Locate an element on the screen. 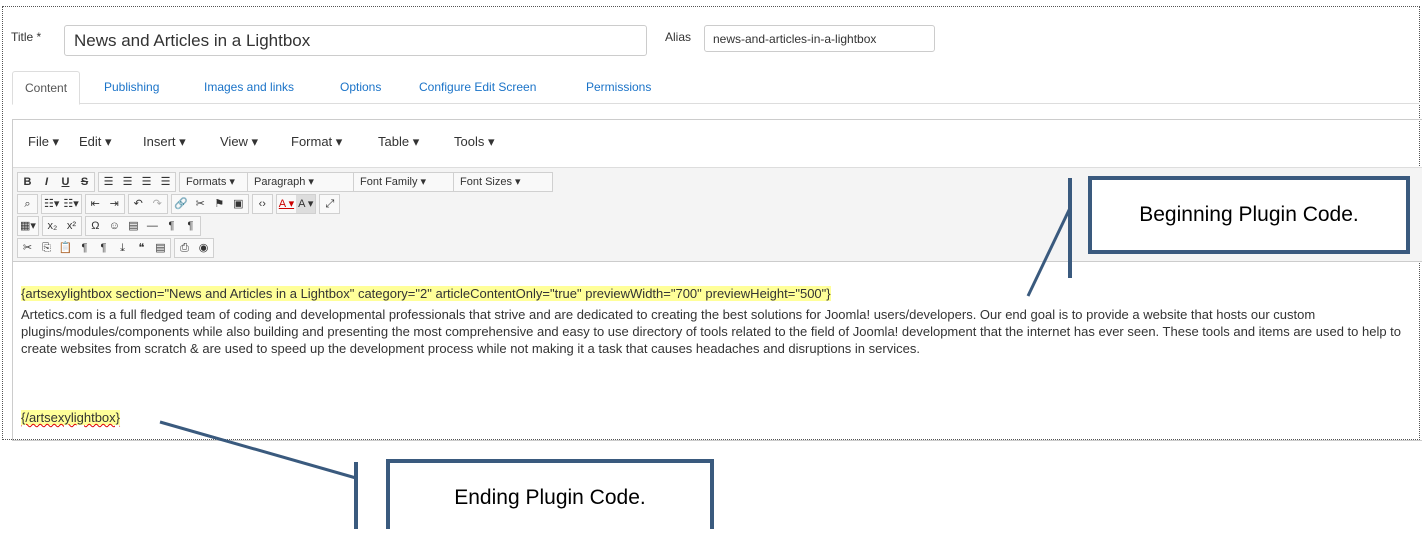 The height and width of the screenshot is (533, 1424). beginning-plugin-callout: Beginning Plugin Code. is located at coordinates (1249, 215).